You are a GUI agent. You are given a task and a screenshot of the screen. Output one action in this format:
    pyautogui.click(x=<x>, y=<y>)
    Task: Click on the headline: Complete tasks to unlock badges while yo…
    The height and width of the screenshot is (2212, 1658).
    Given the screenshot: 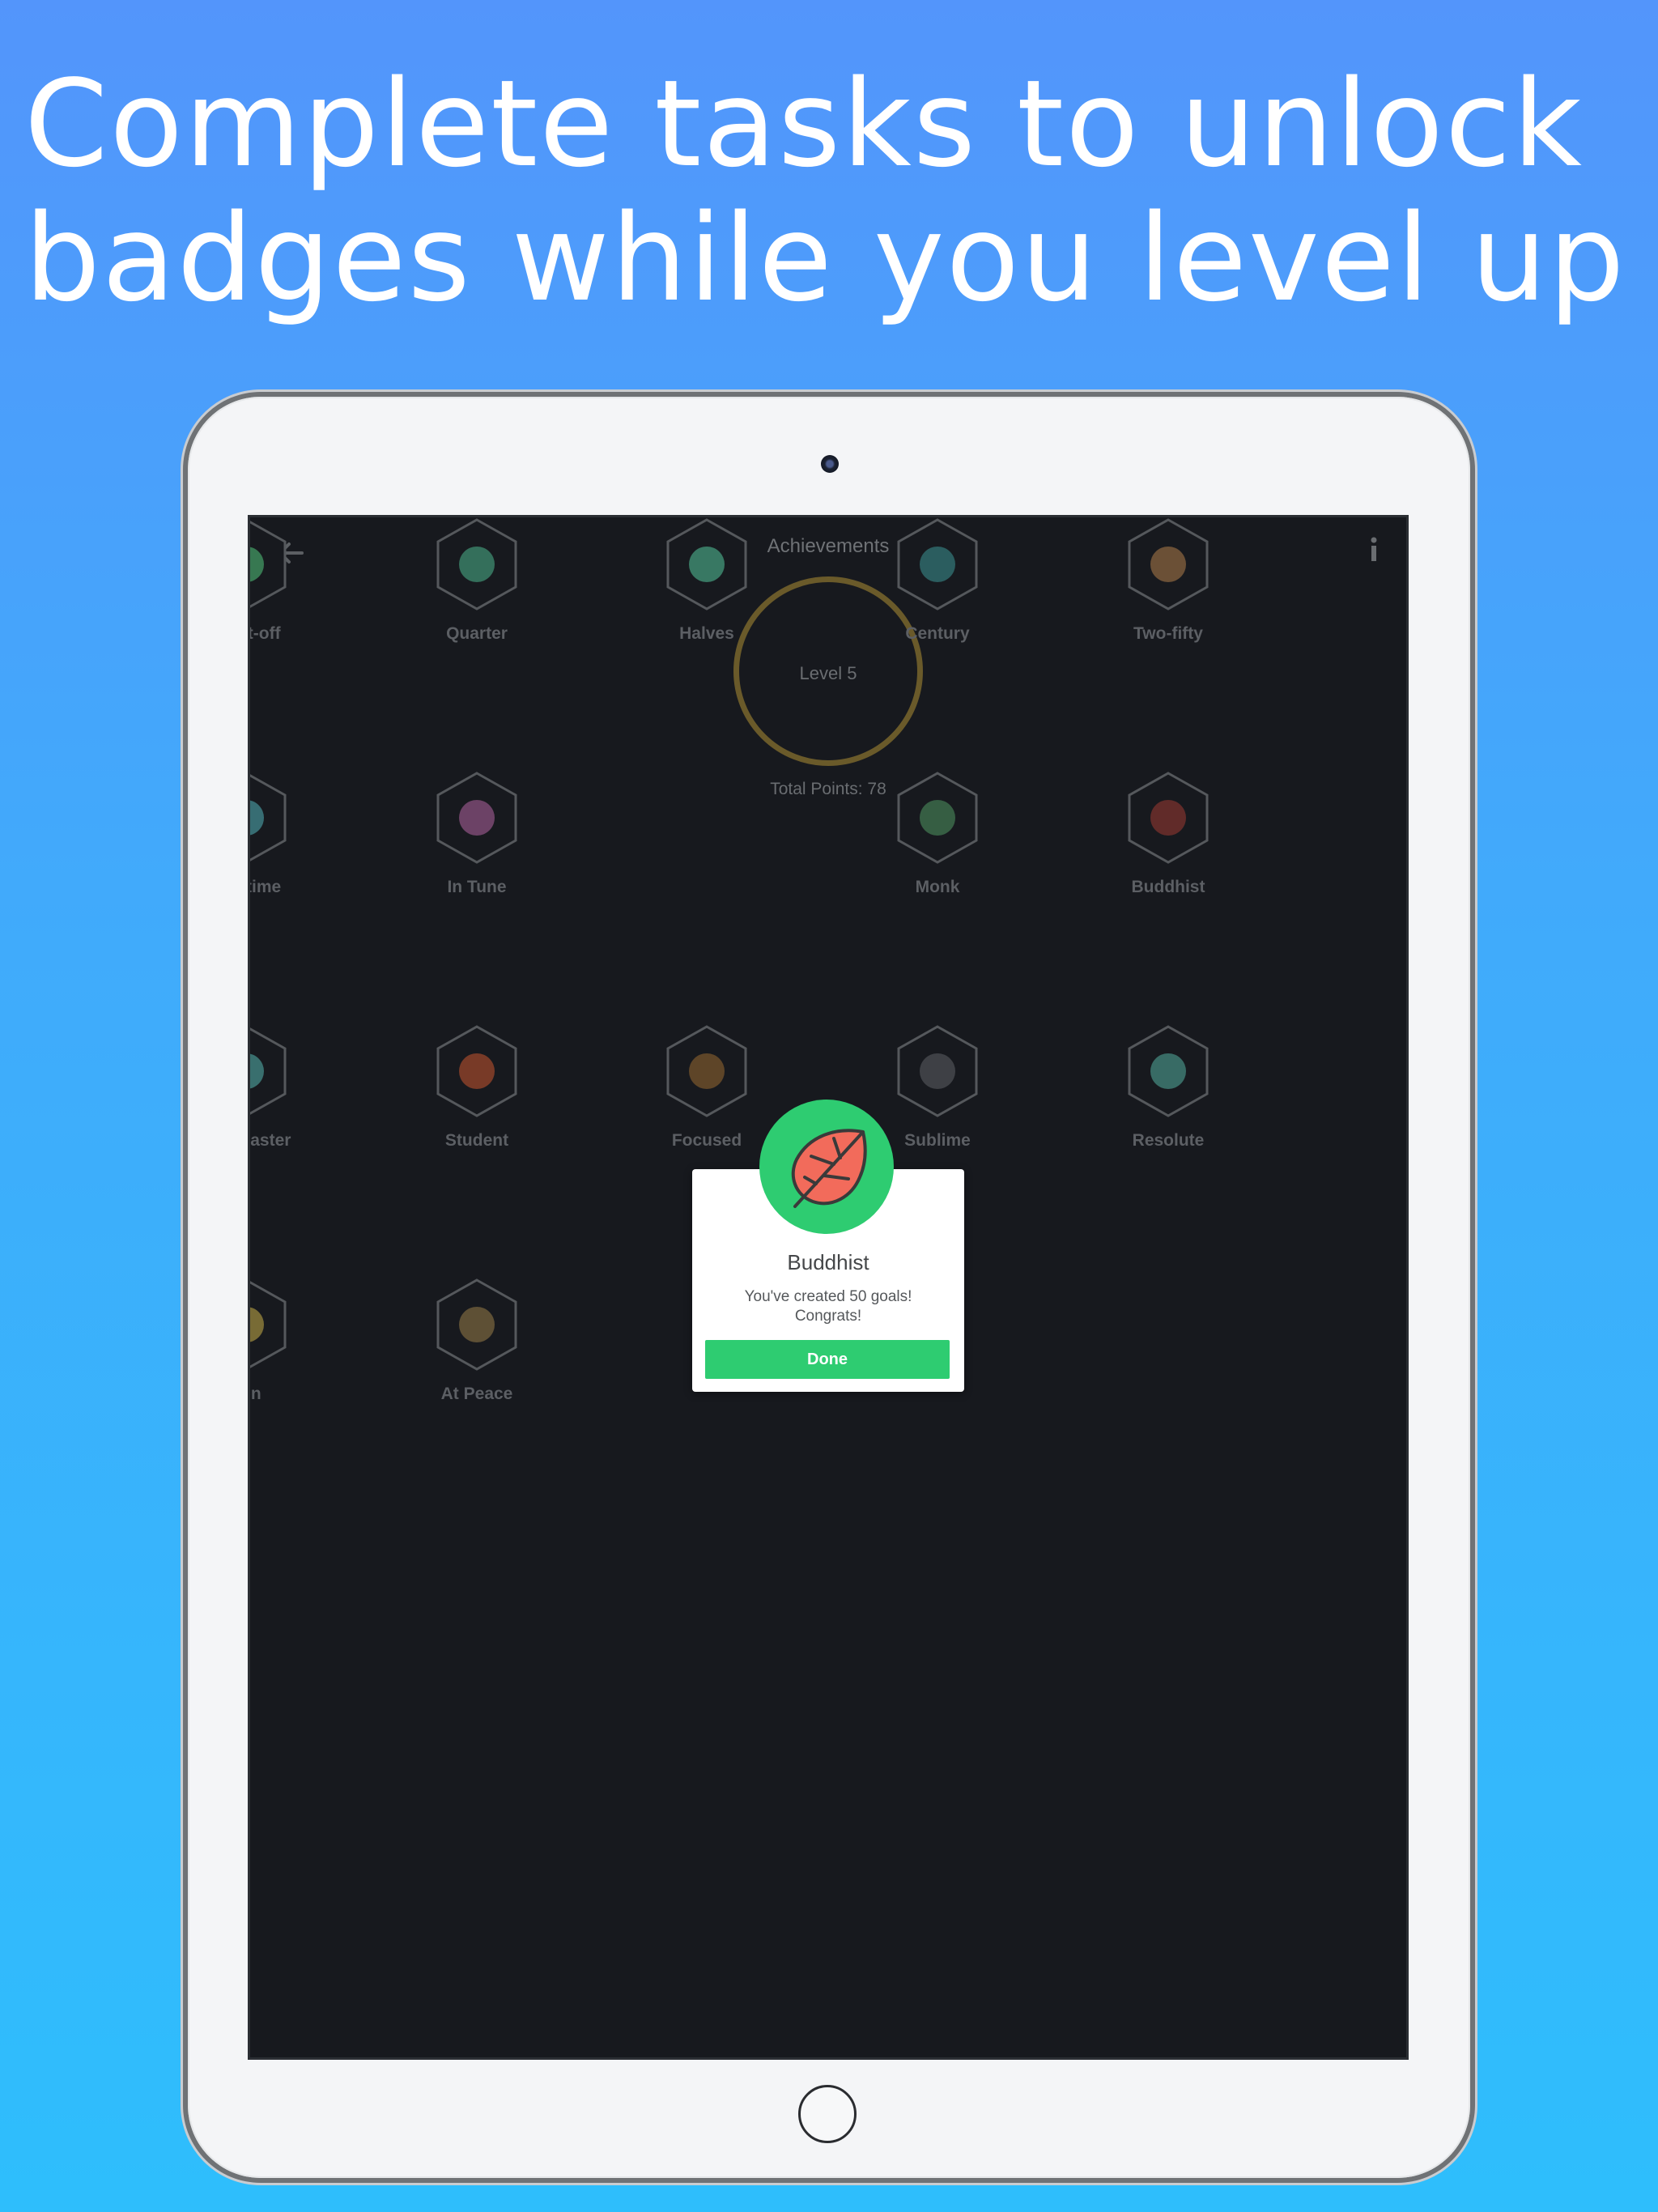 What is the action you would take?
    pyautogui.click(x=833, y=191)
    